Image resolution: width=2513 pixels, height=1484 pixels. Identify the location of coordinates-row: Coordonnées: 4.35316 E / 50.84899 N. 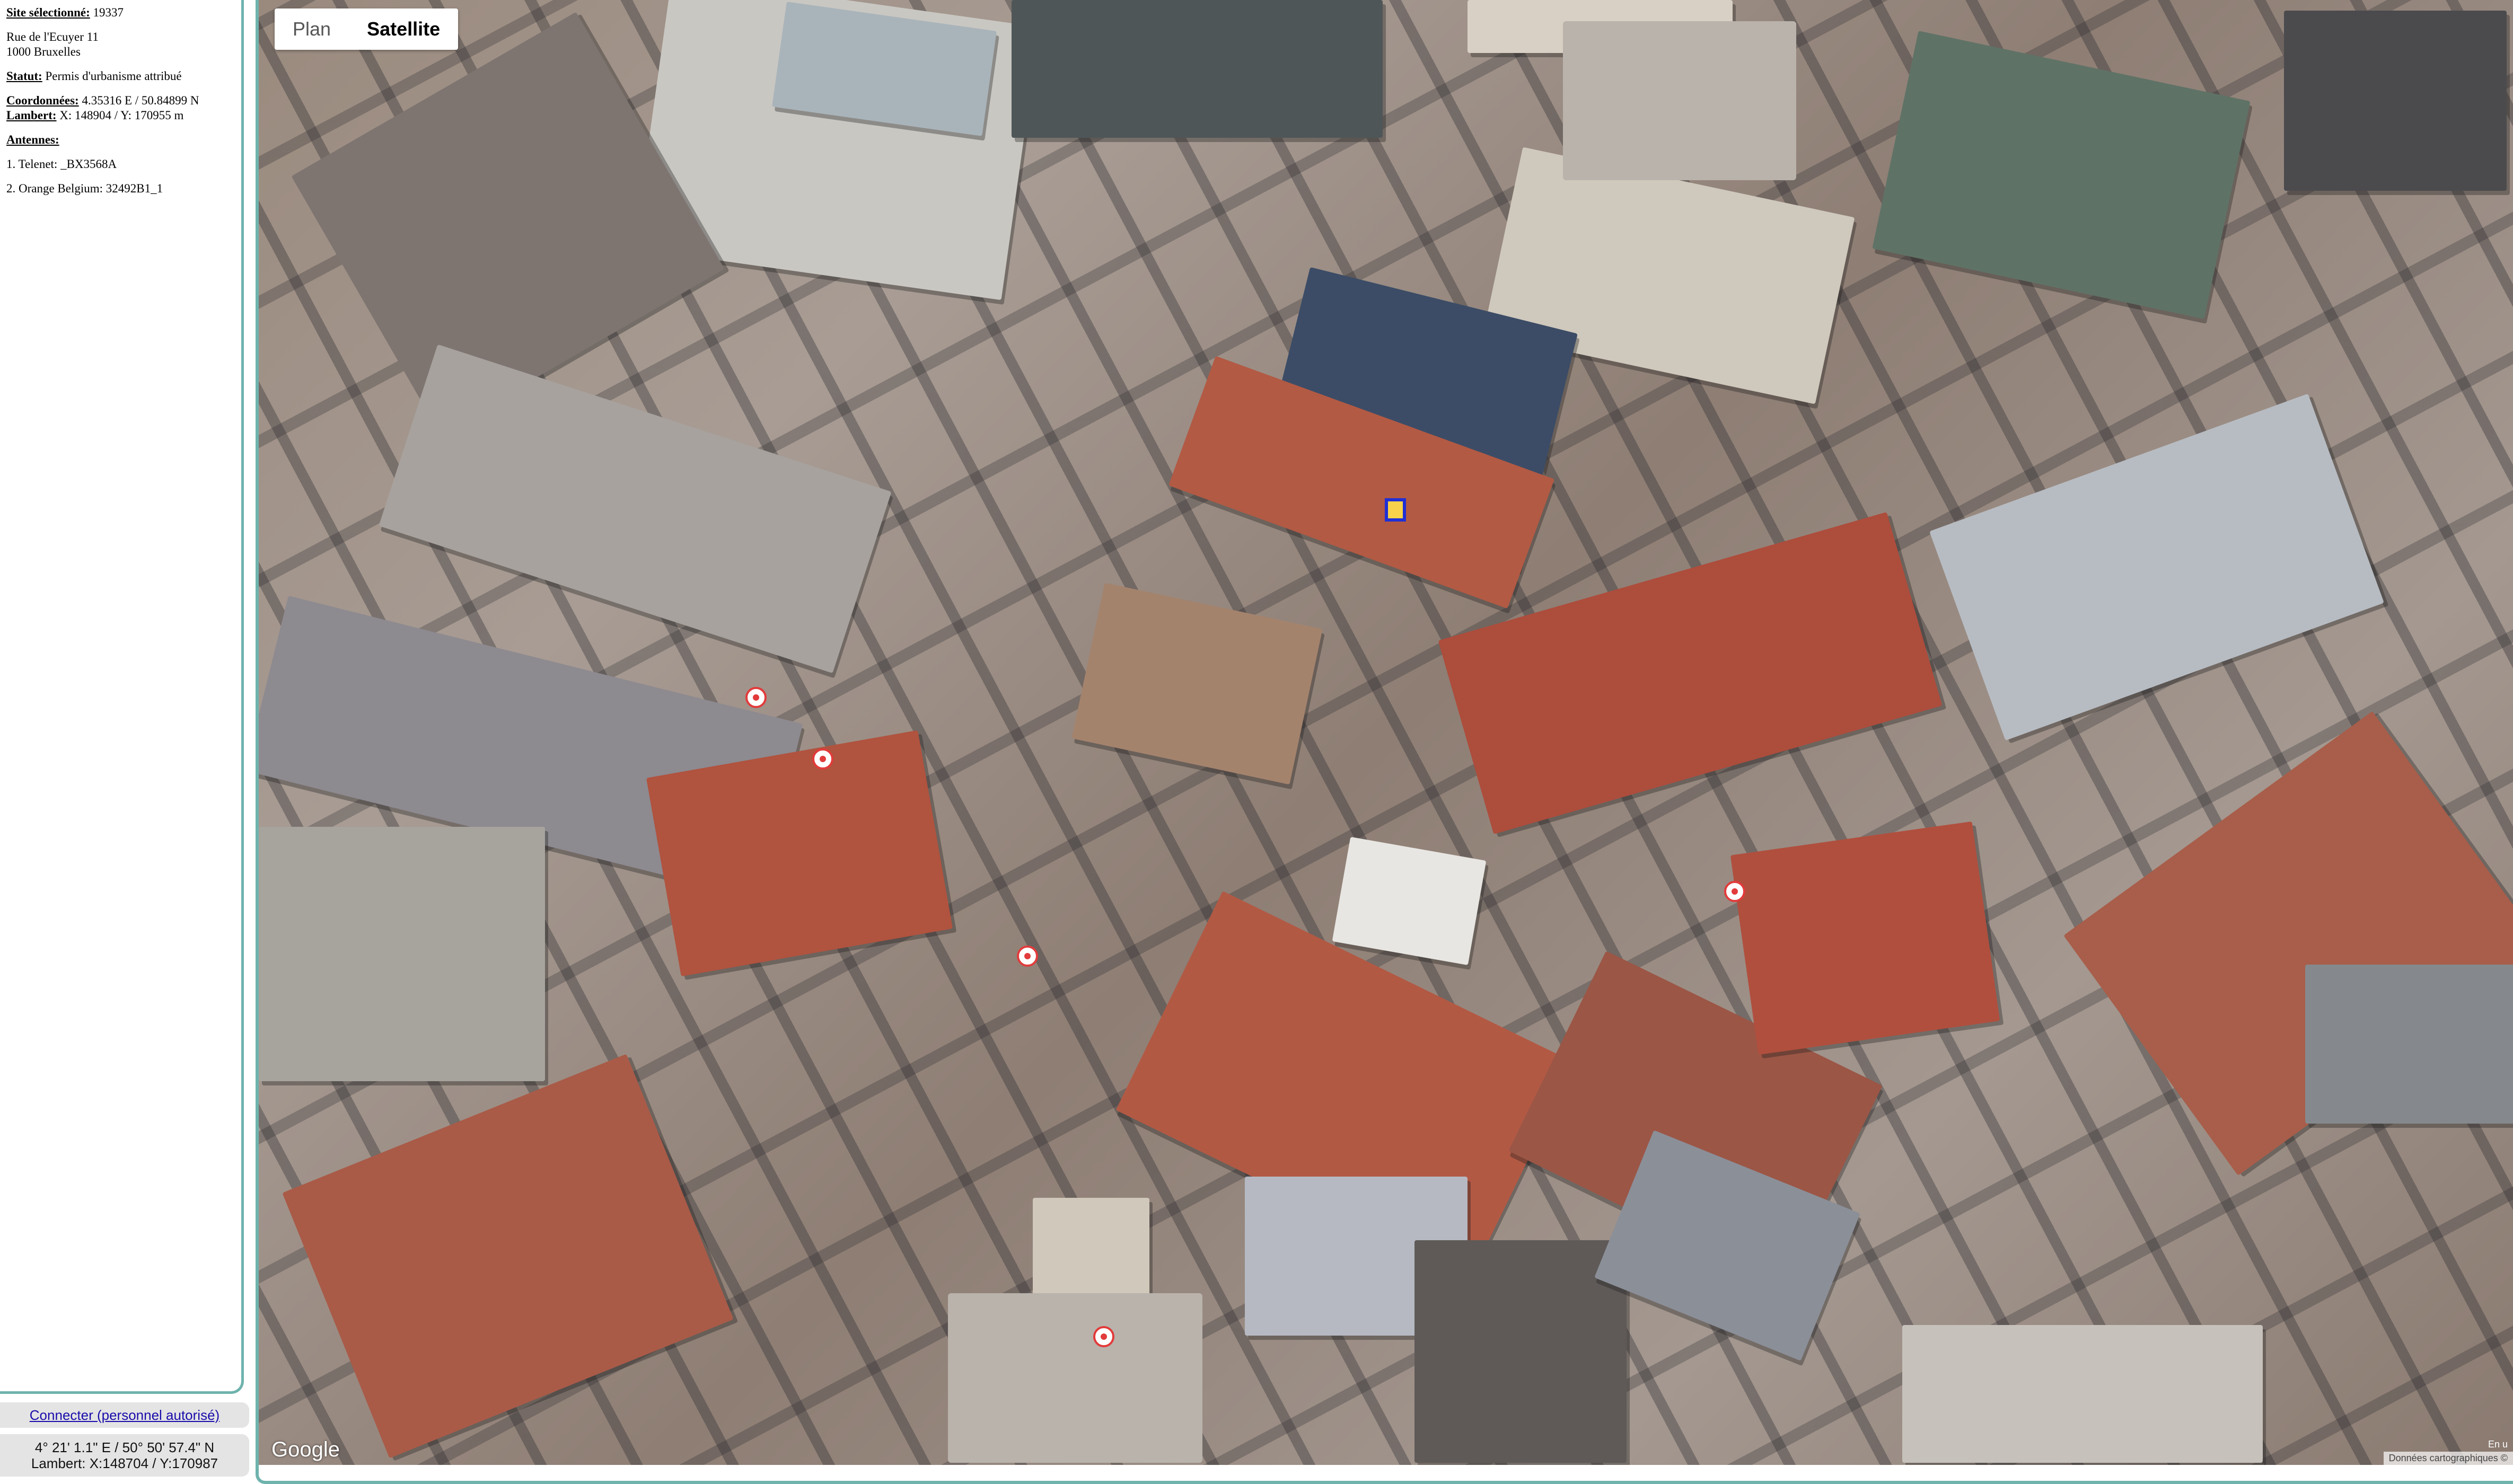
(120, 101).